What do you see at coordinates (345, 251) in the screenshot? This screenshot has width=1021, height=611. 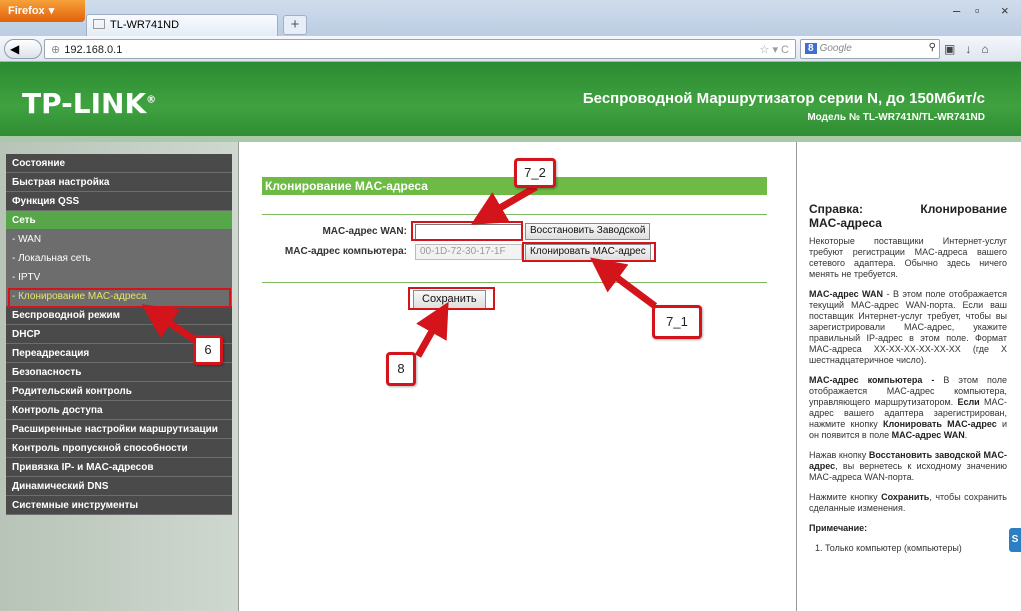 I see `pc-mac-label: MAC-адрес компьютера:` at bounding box center [345, 251].